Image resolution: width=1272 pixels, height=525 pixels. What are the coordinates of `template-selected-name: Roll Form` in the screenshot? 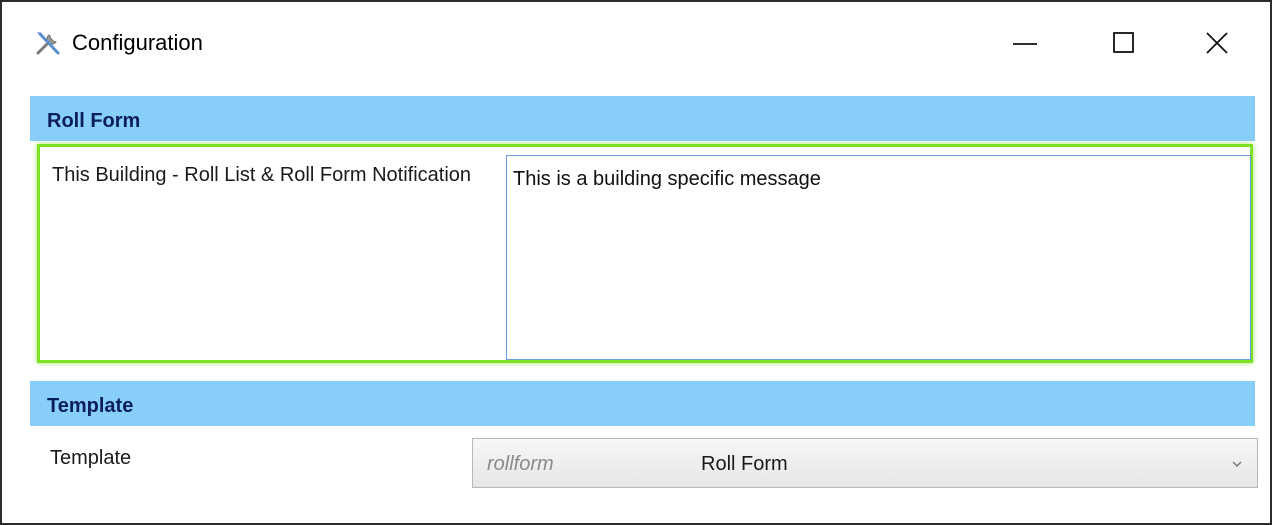 It's located at (744, 464).